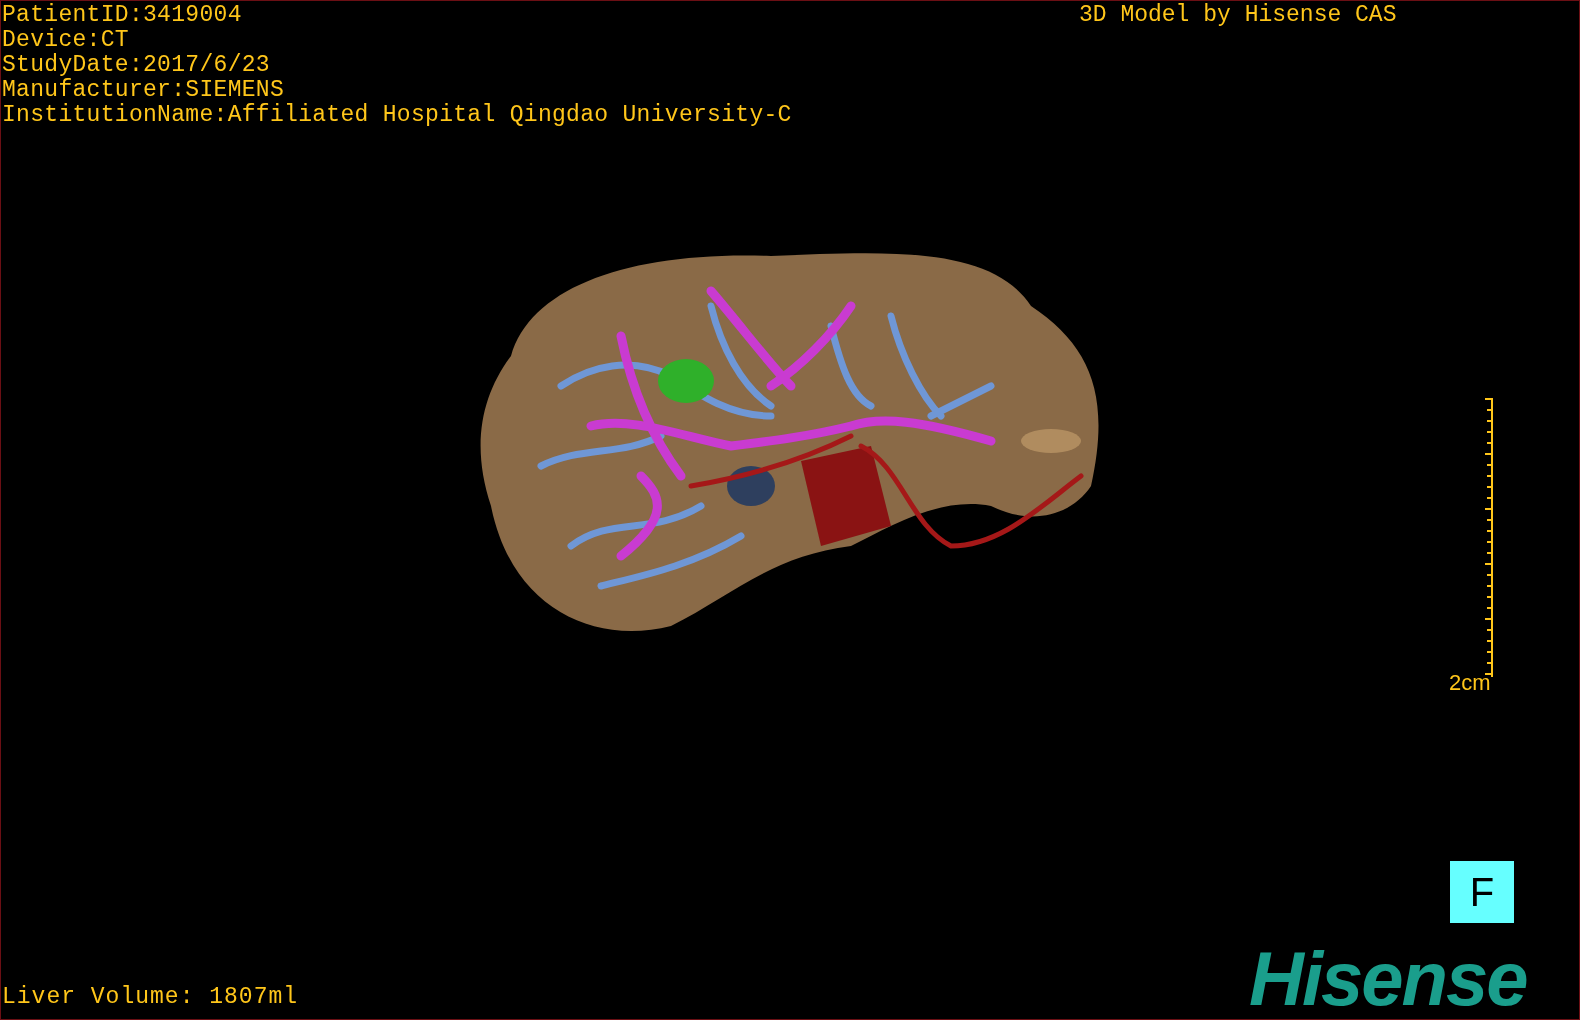 This screenshot has height=1020, width=1580. Describe the element at coordinates (1388, 979) in the screenshot. I see `logo: Hisense` at that location.